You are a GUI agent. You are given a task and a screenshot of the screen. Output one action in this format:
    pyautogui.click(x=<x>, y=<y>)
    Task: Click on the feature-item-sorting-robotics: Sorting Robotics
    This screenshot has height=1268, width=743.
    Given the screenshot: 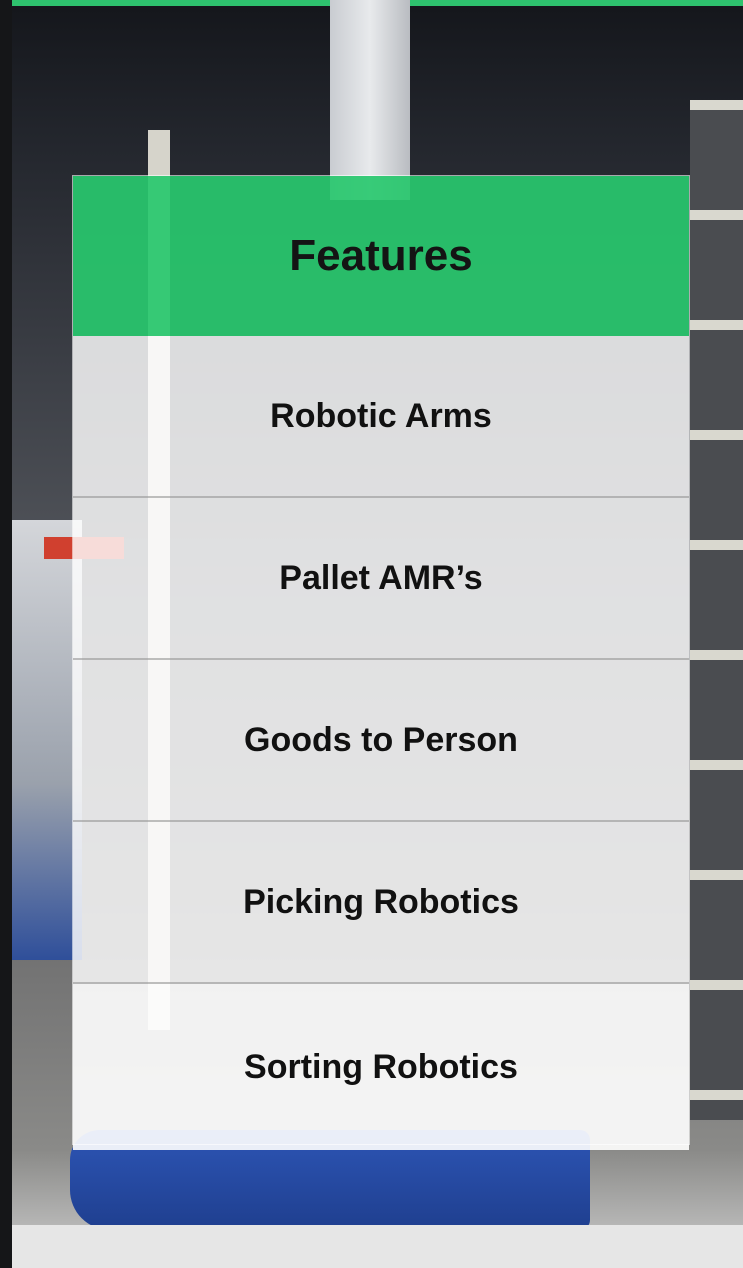 What is the action you would take?
    pyautogui.click(x=381, y=1067)
    